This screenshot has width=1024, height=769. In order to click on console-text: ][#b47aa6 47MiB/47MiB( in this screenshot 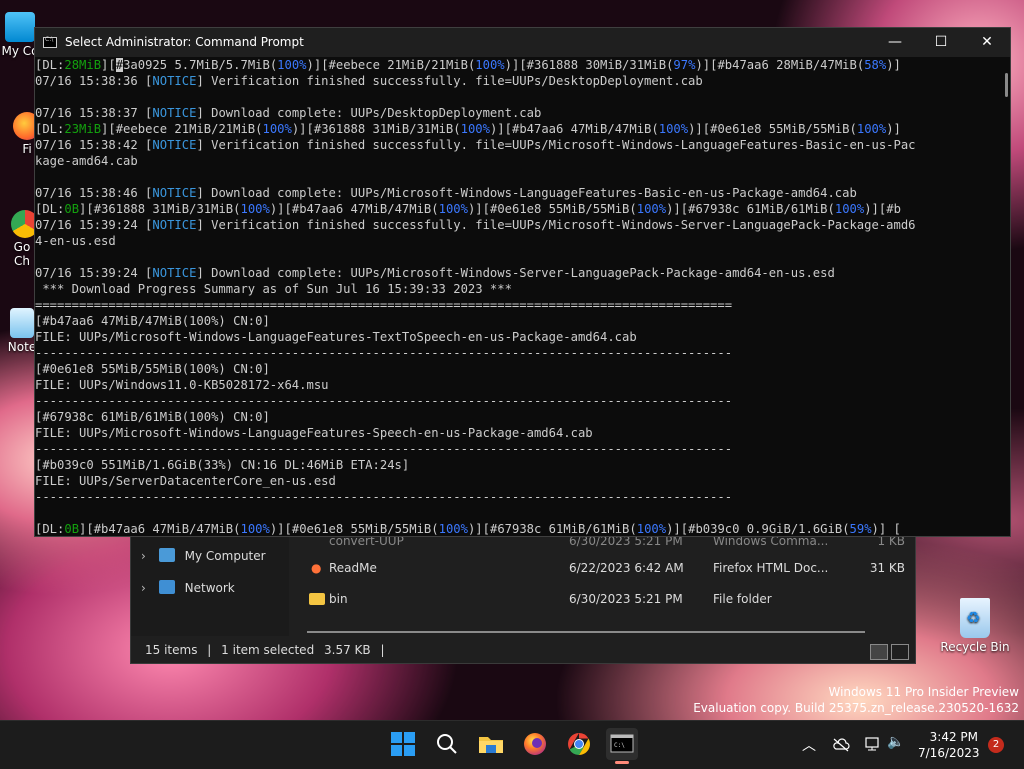, I will do `click(160, 529)`.